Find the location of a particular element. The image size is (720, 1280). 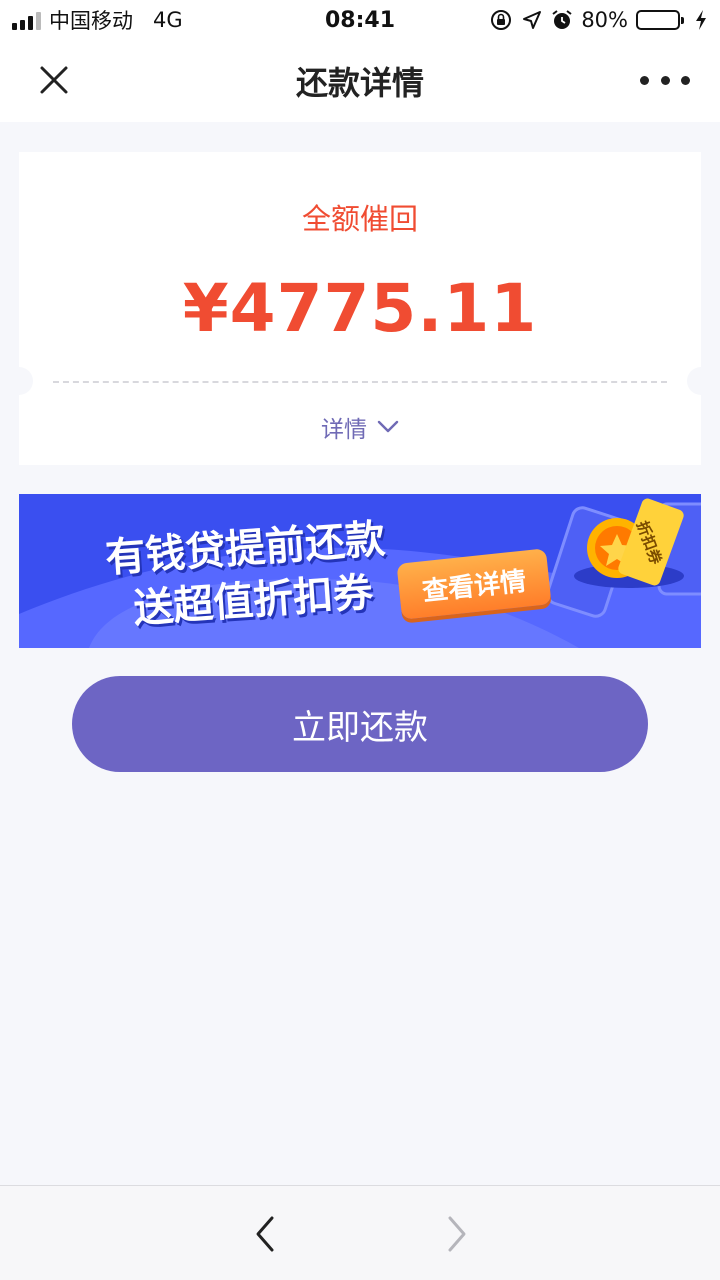

status-bar: 中国移动 4G 08:41 80% is located at coordinates (360, 20).